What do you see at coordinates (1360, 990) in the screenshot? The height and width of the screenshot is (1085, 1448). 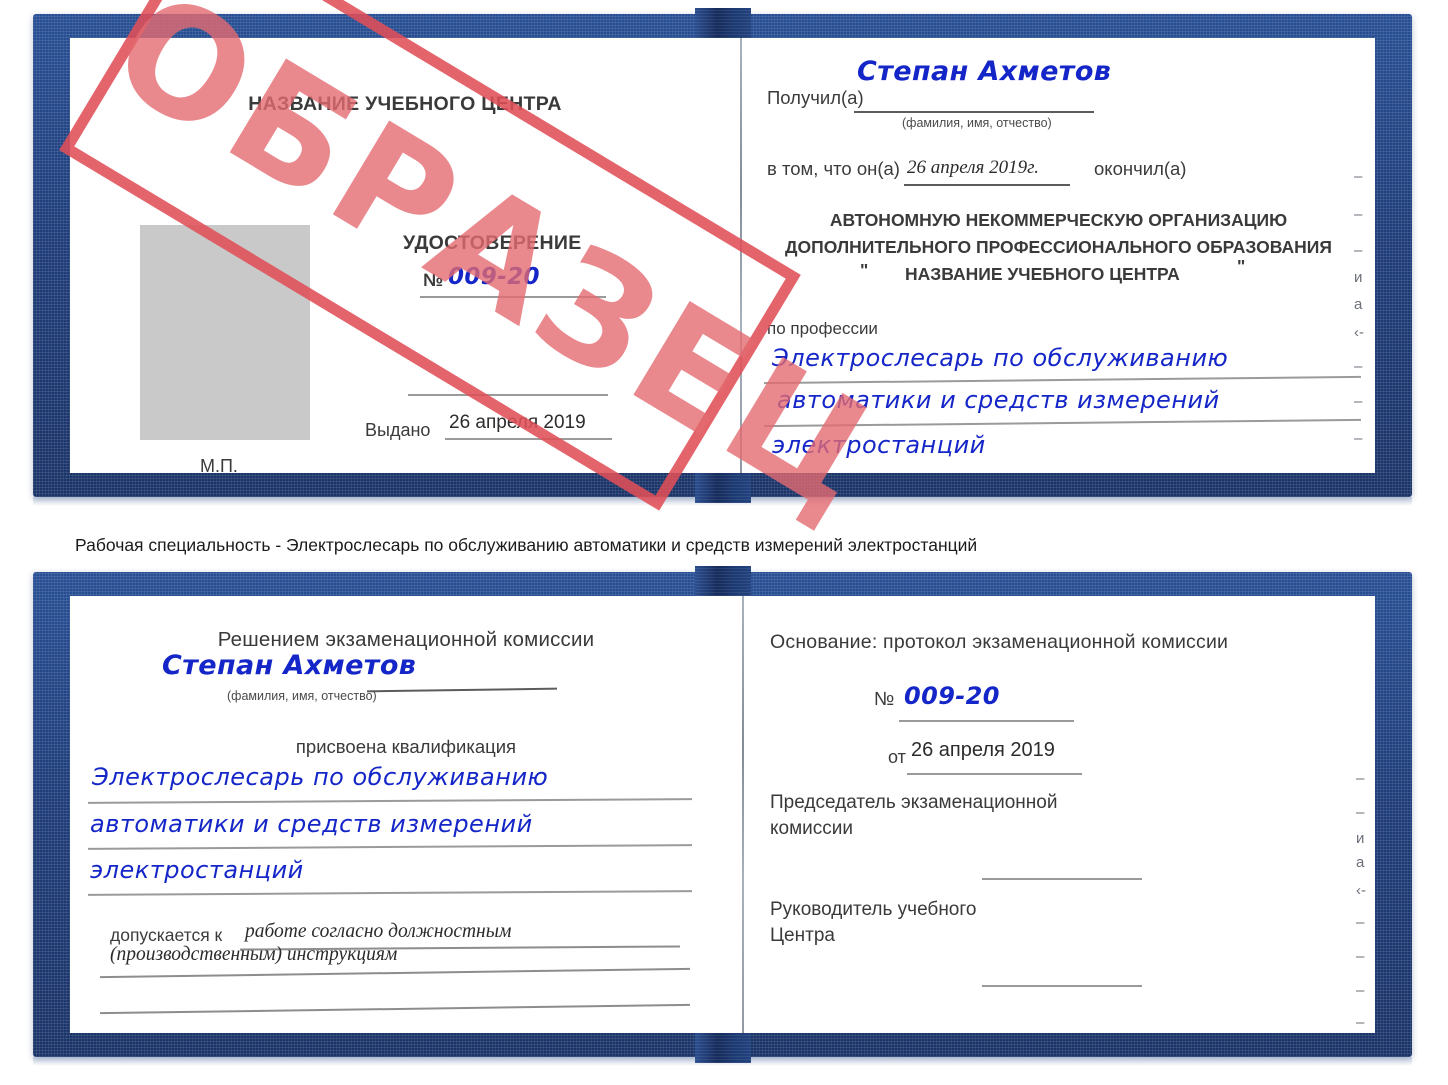 I see `margin-mark-b-8: –` at bounding box center [1360, 990].